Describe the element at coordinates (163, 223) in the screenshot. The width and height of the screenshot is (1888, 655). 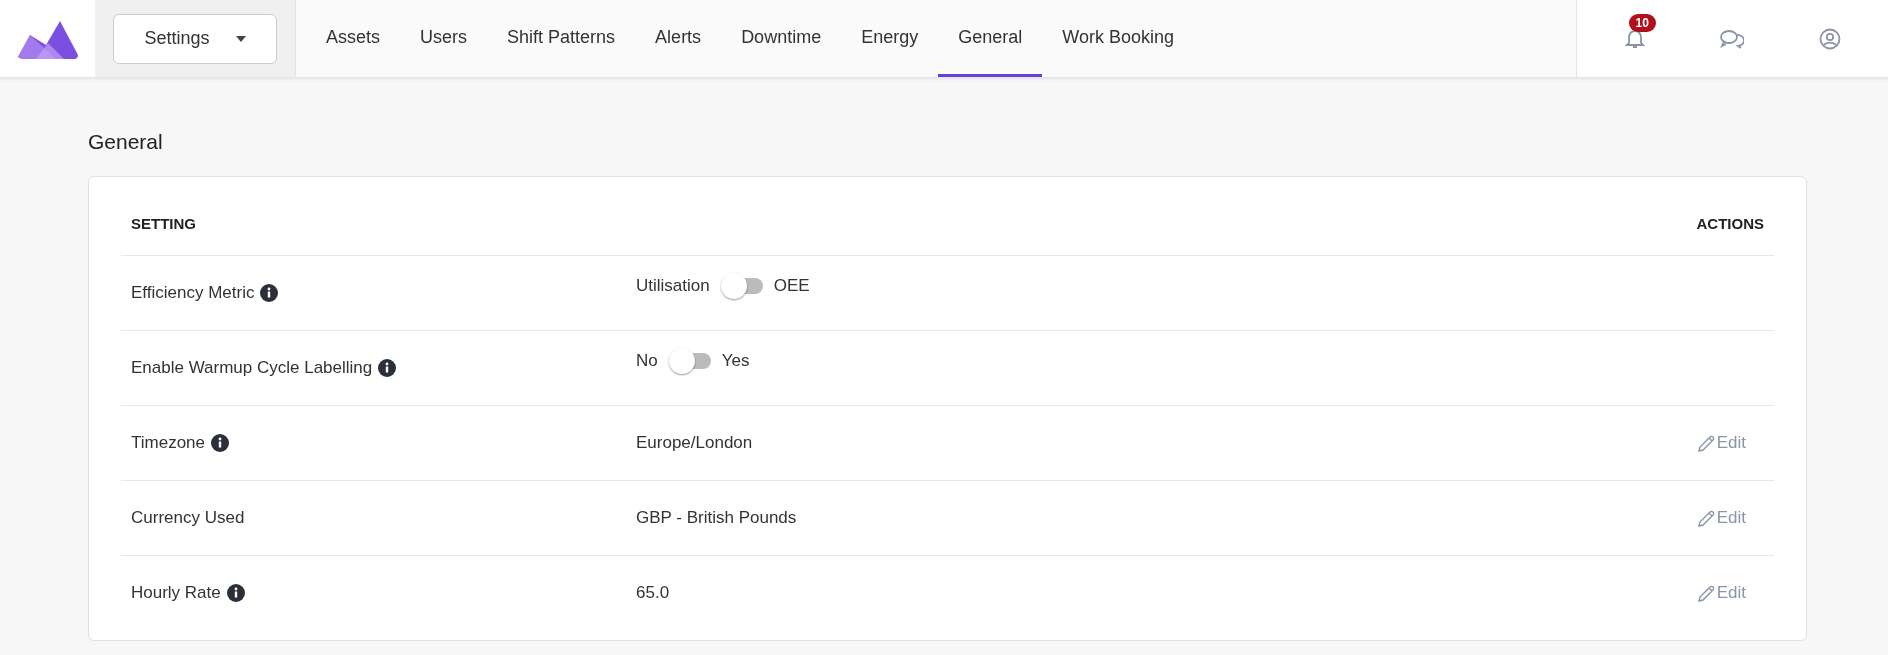
I see `column-header: SETTING` at that location.